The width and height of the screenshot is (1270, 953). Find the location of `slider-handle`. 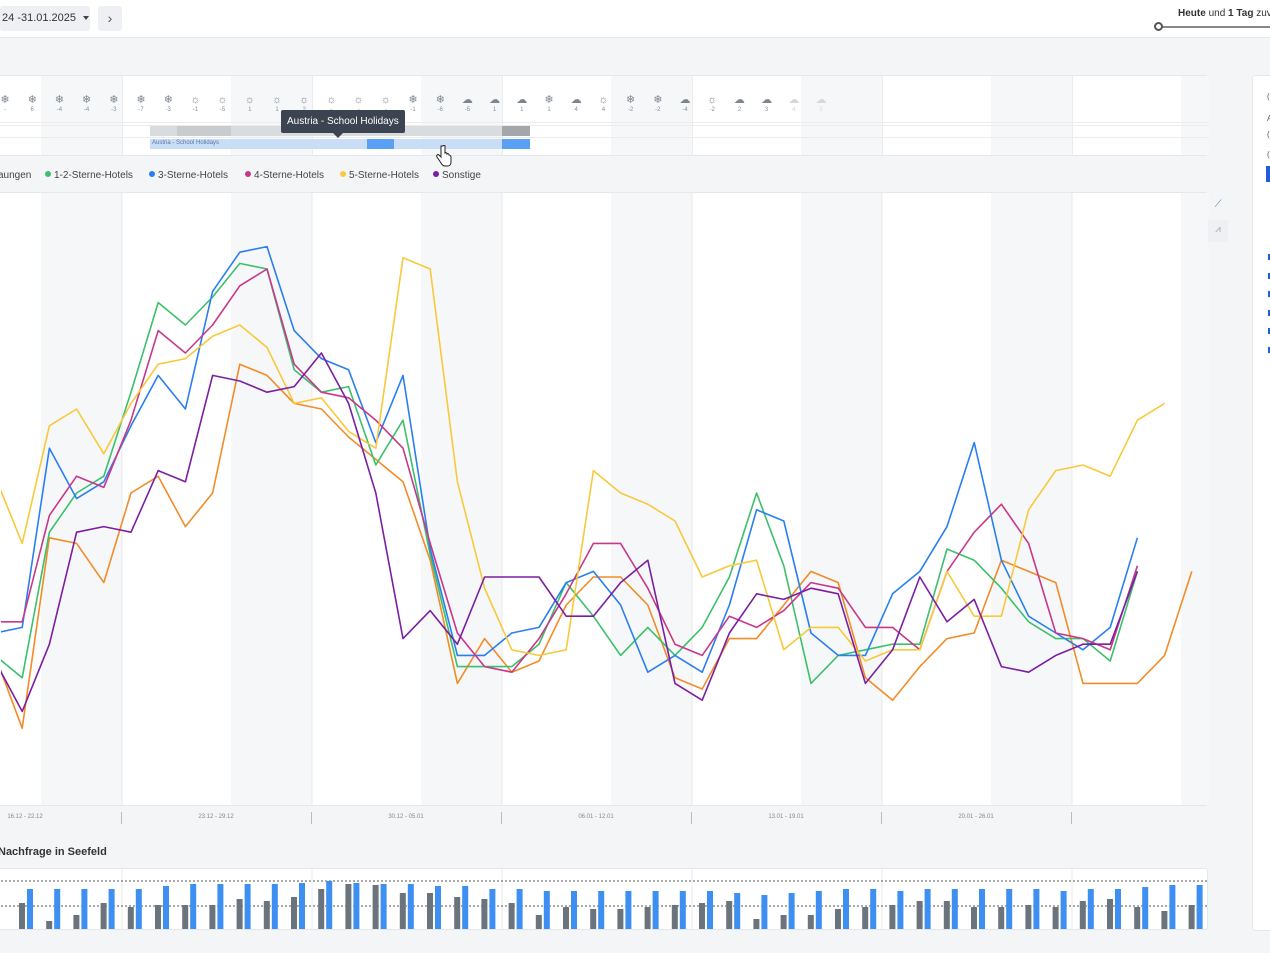

slider-handle is located at coordinates (1158, 26).